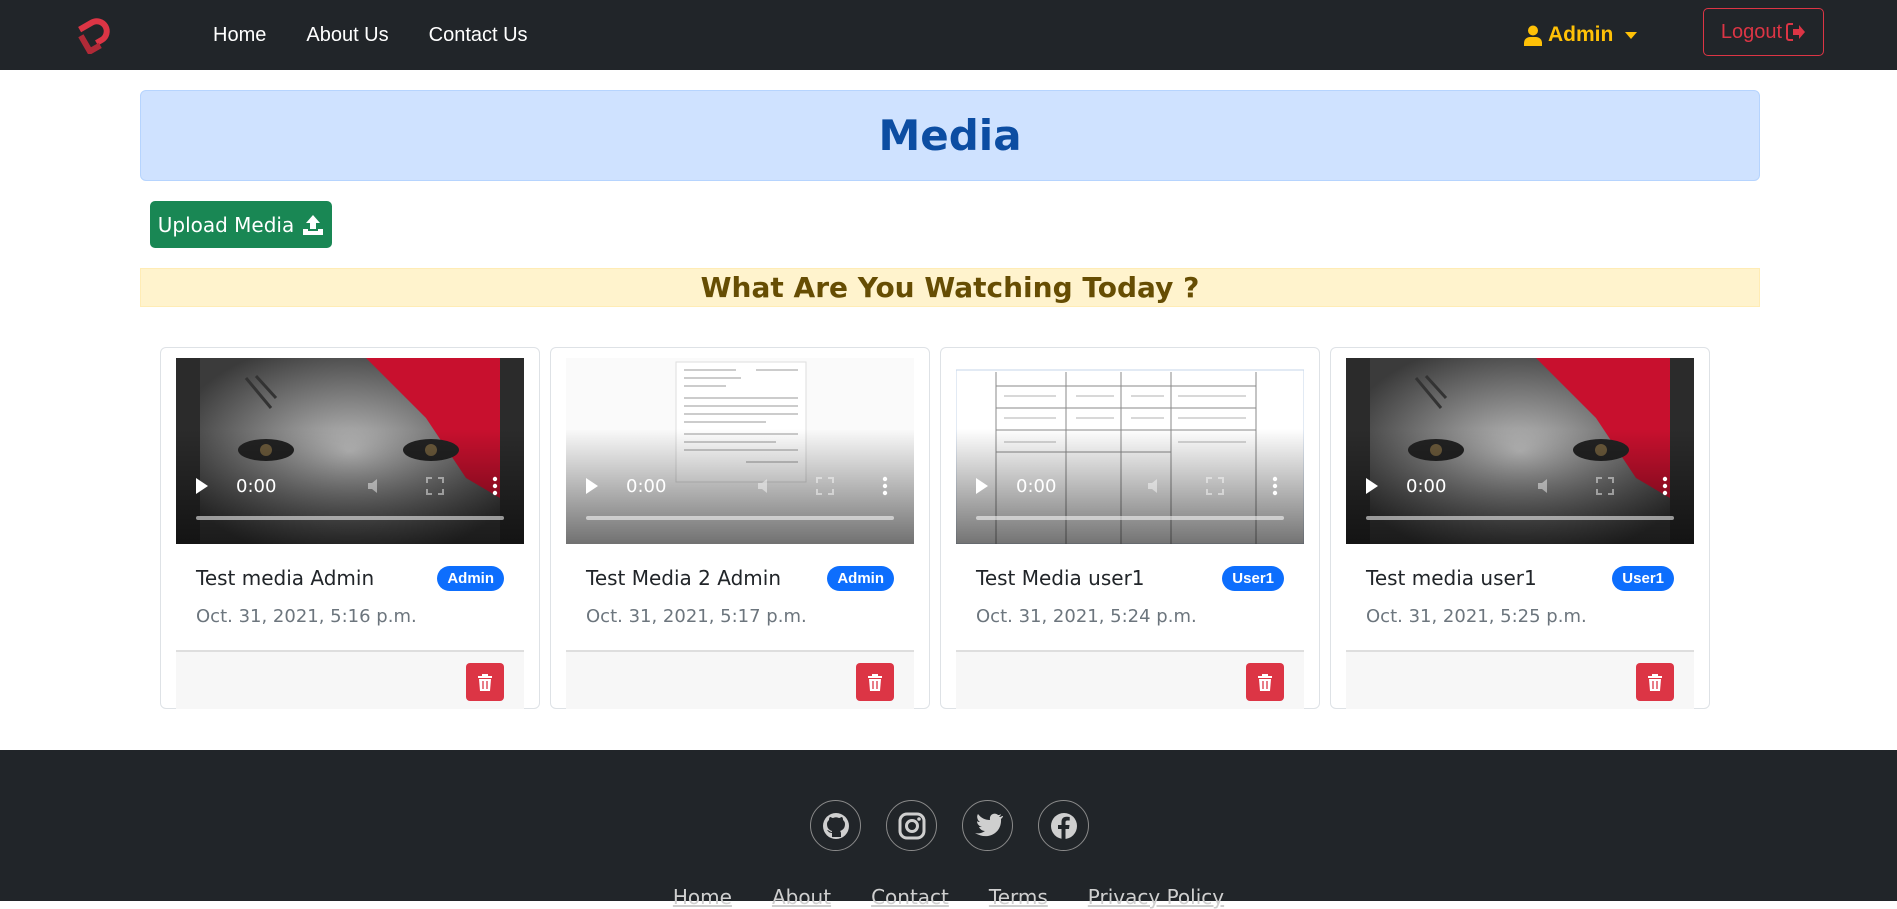 The height and width of the screenshot is (909, 1897). What do you see at coordinates (1533, 35) in the screenshot?
I see `user-icon` at bounding box center [1533, 35].